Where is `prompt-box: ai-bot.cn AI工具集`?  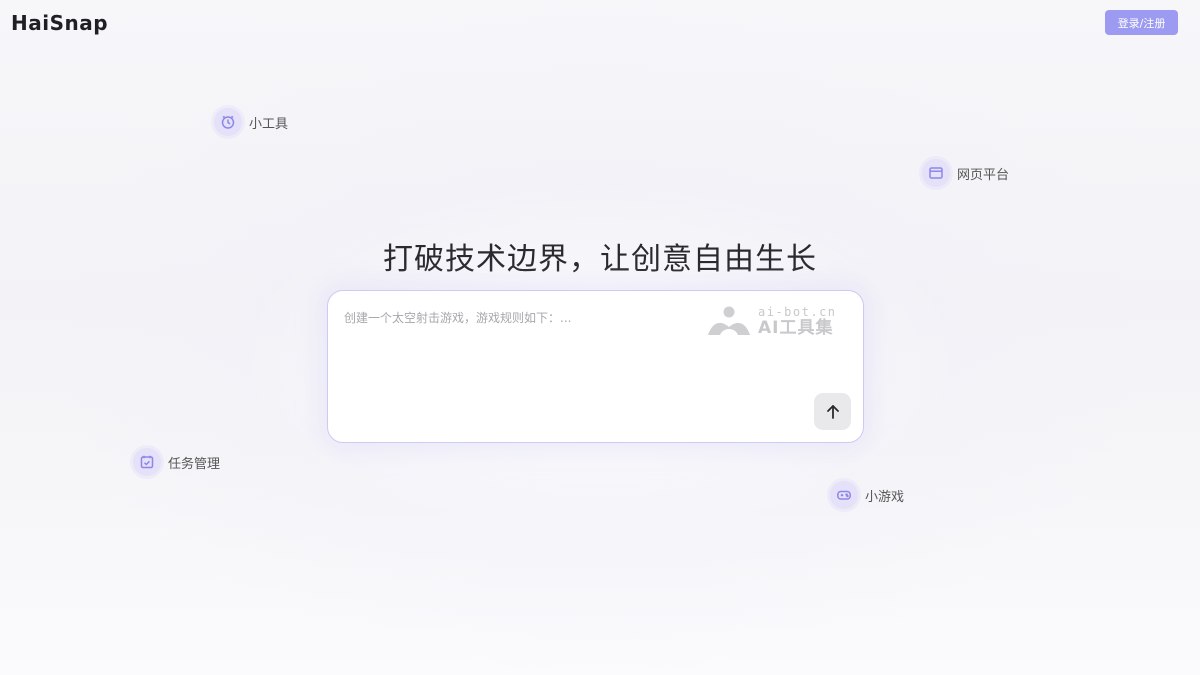 prompt-box: ai-bot.cn AI工具集 is located at coordinates (595, 366).